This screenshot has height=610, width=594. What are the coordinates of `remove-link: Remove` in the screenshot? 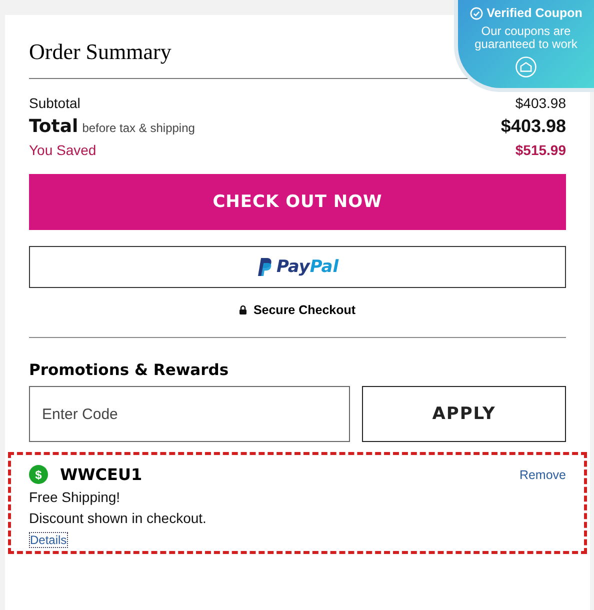 It's located at (542, 475).